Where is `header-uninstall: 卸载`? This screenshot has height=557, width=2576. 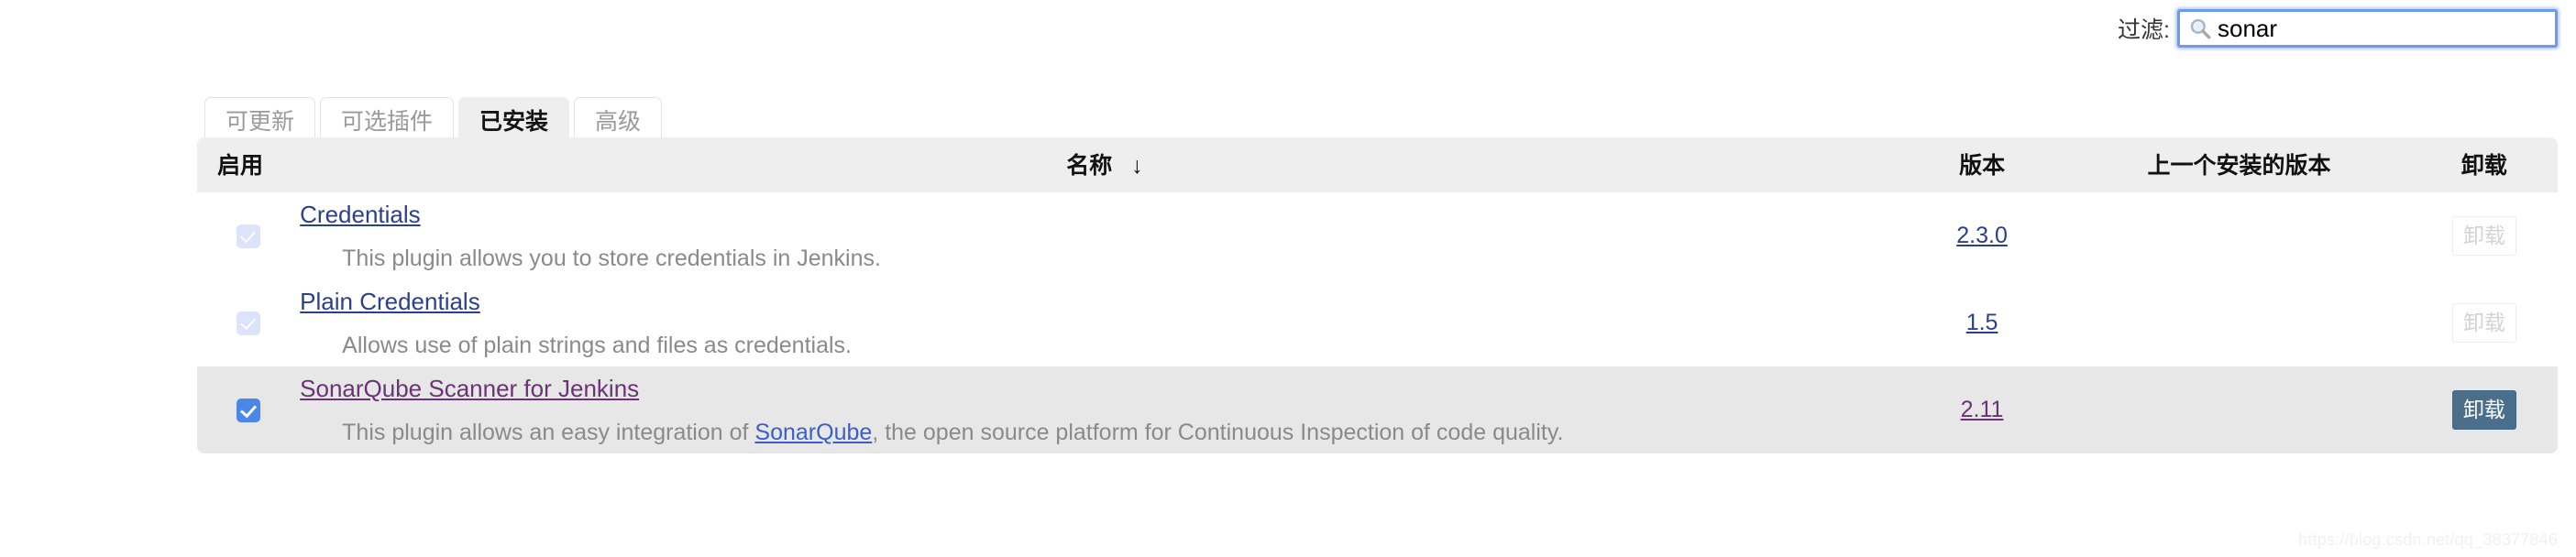
header-uninstall: 卸载 is located at coordinates (2490, 164).